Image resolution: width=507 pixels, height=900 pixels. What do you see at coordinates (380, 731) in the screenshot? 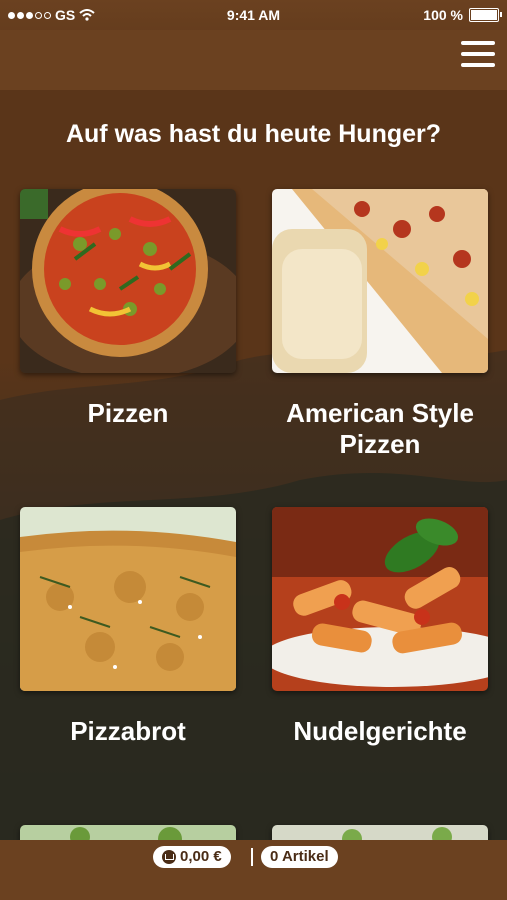
I see `category-label: Nudelgerichte` at bounding box center [380, 731].